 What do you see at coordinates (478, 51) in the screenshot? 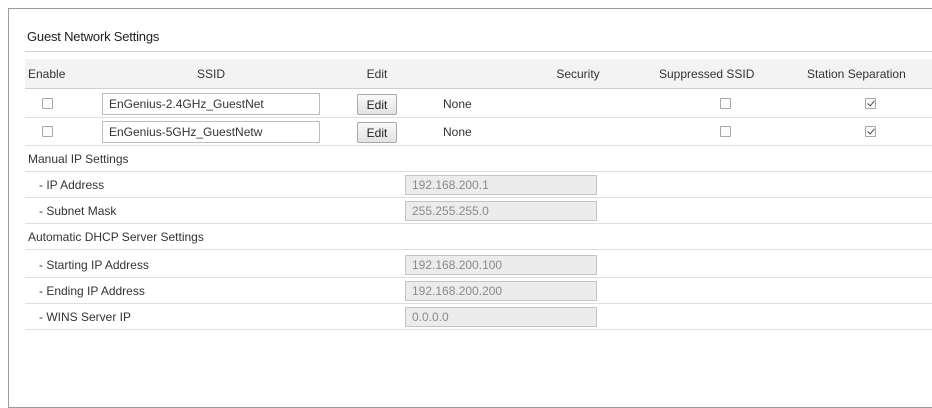
I see `title-divider` at bounding box center [478, 51].